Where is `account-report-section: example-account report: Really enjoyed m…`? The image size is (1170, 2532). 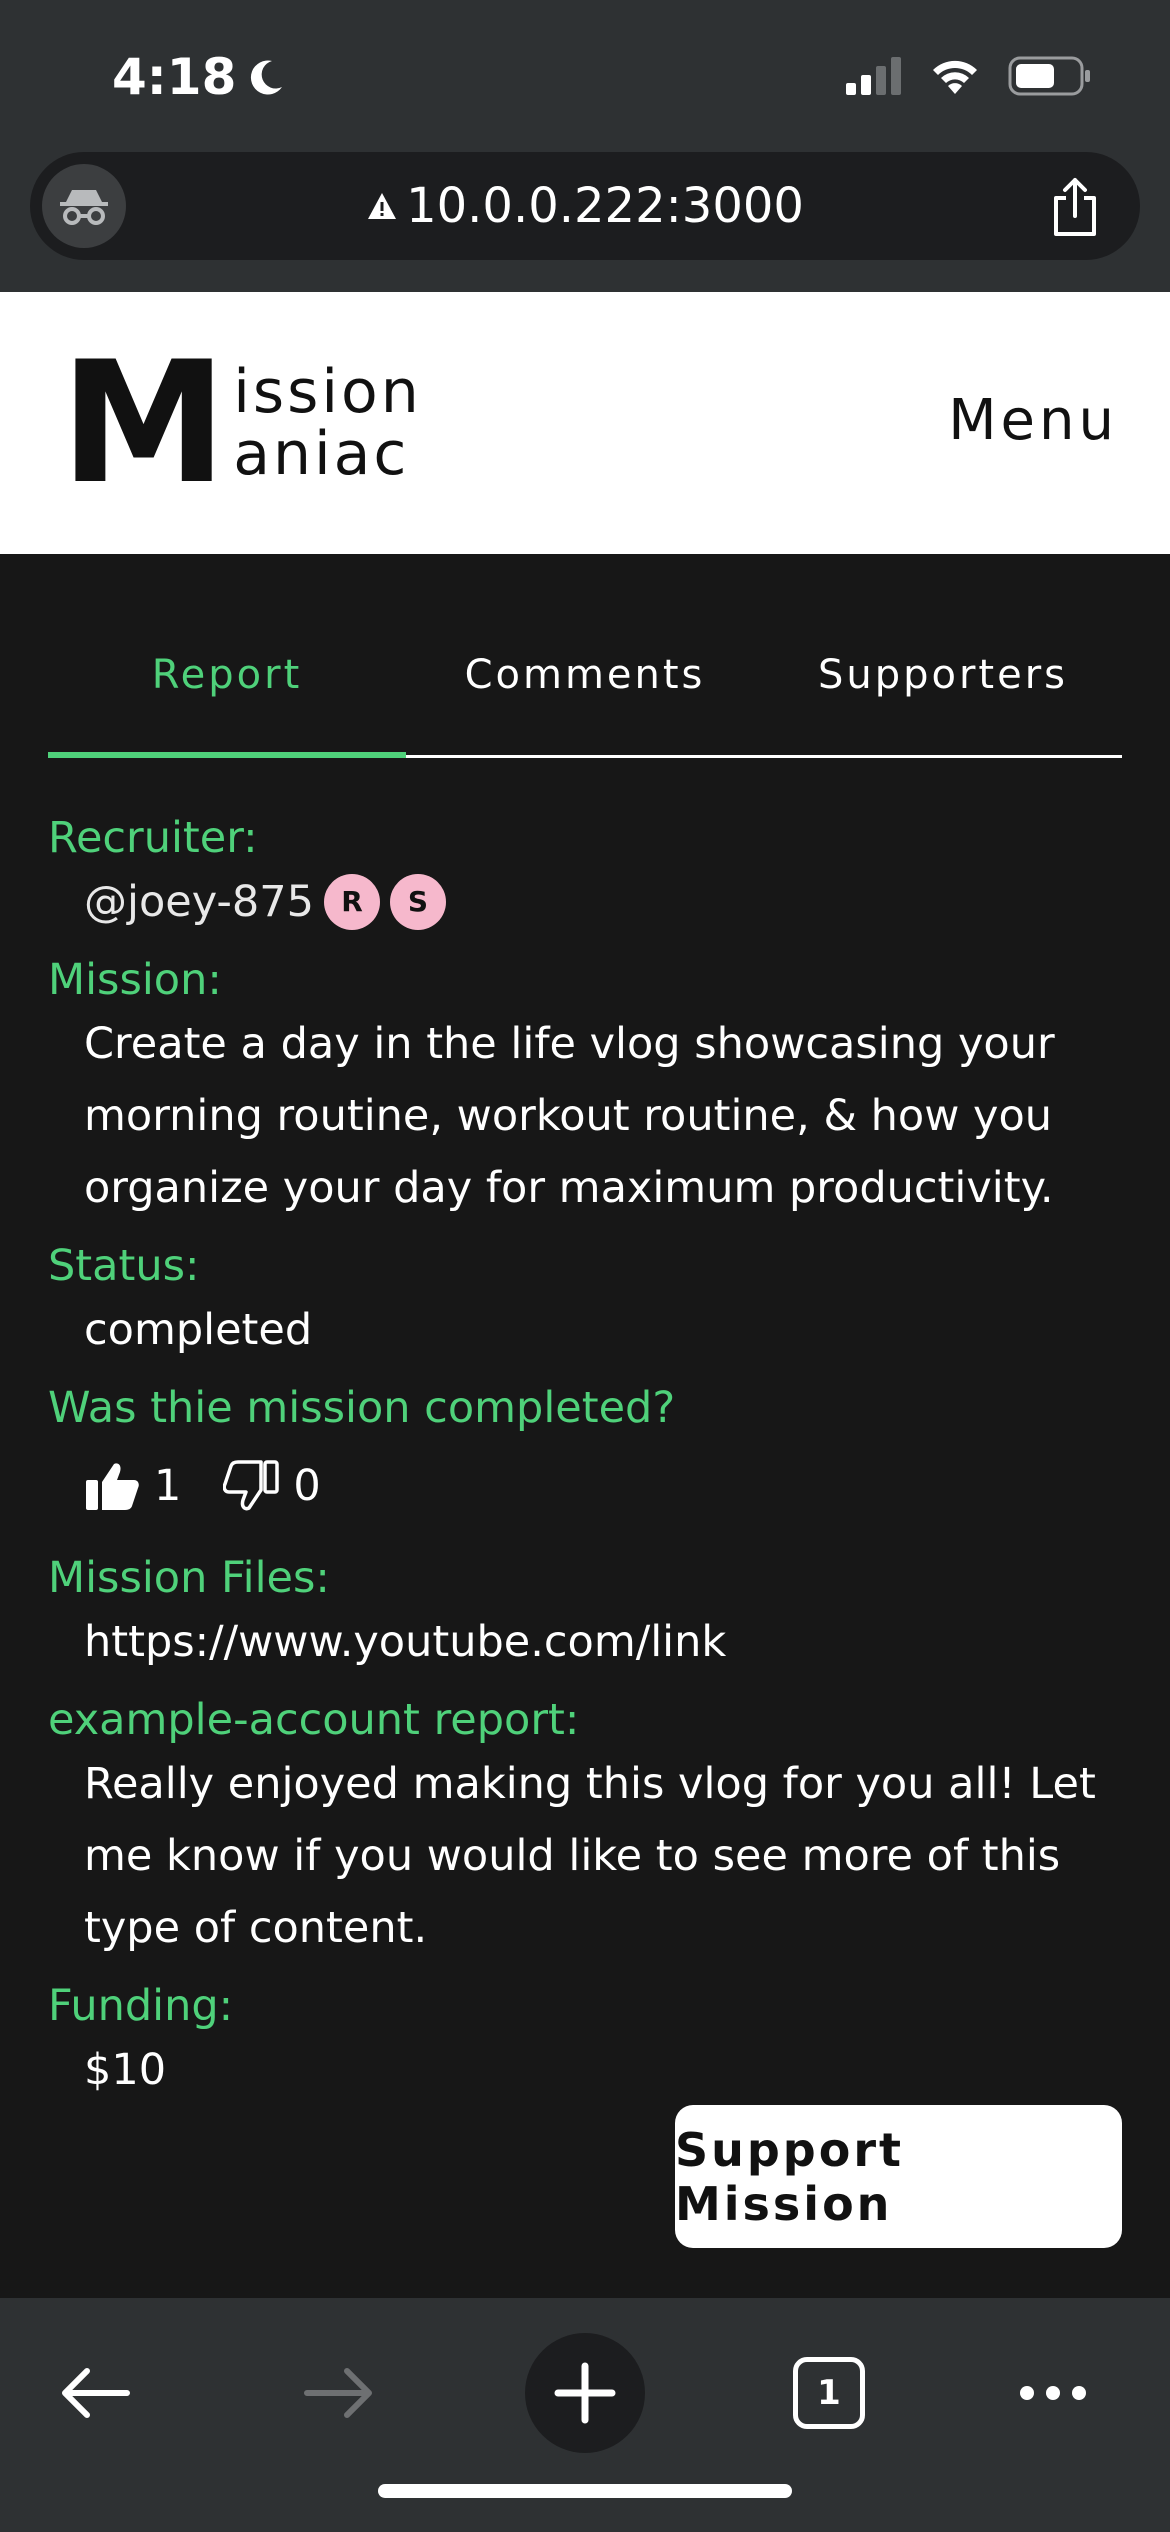 account-report-section: example-account report: Really enjoyed m… is located at coordinates (585, 1828).